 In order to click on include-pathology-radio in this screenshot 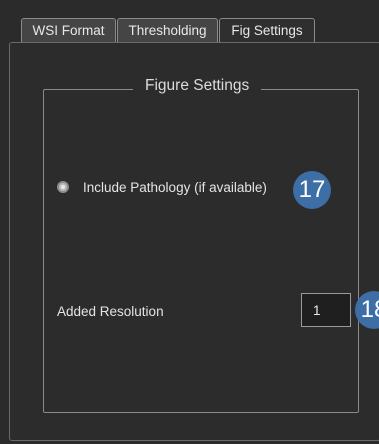, I will do `click(63, 187)`.